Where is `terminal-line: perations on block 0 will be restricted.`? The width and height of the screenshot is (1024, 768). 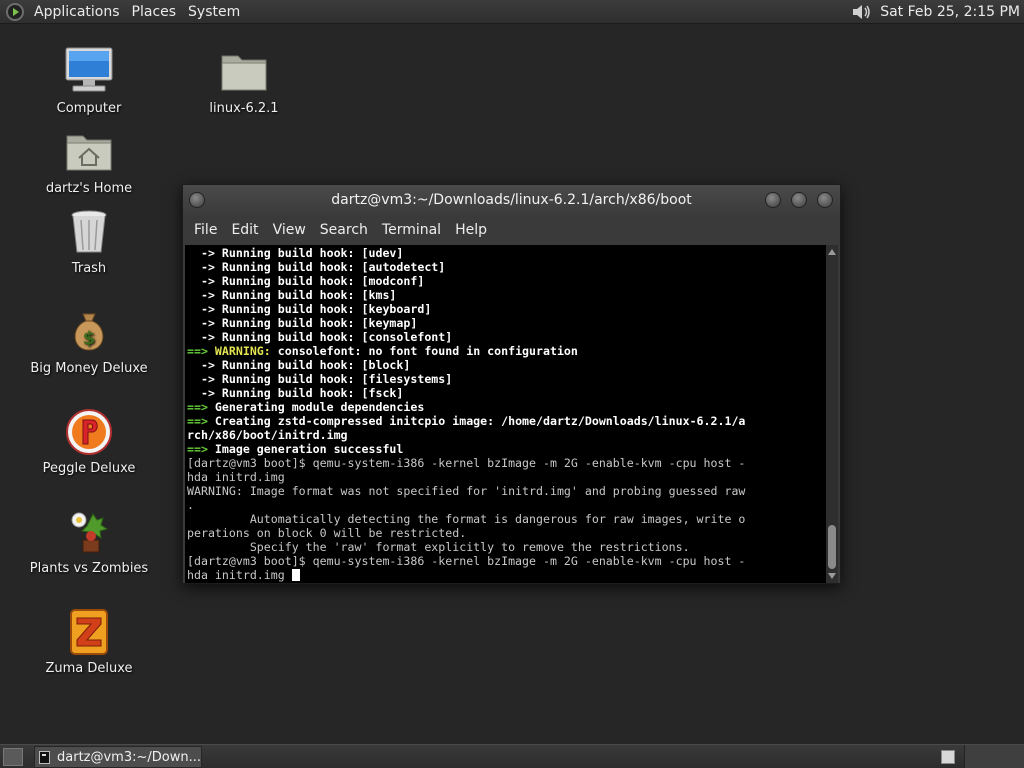
terminal-line: perations on block 0 will be restricted. is located at coordinates (507, 533).